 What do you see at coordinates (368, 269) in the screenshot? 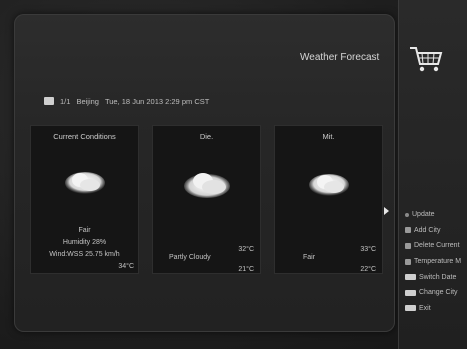
I see `forecast-low: 22°C` at bounding box center [368, 269].